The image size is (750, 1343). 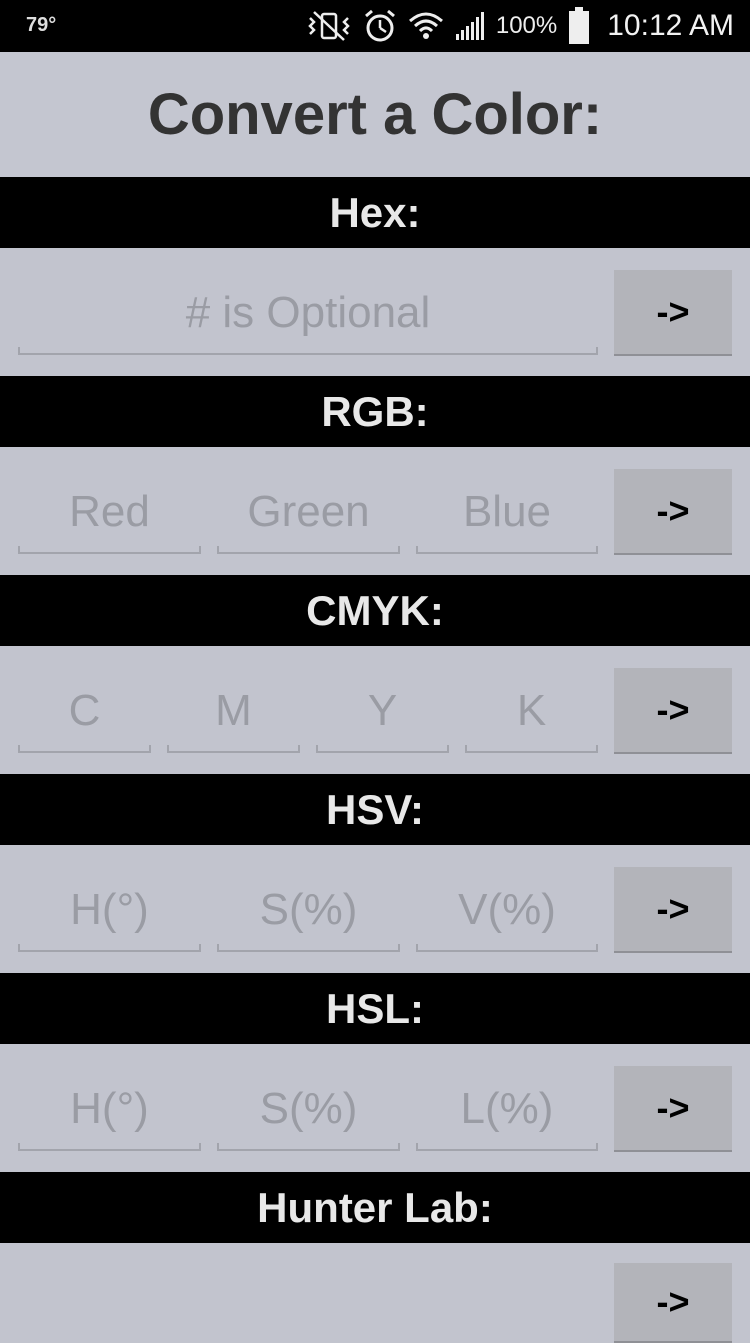 I want to click on hunter-lab-convert-button: ->, so click(x=673, y=1303).